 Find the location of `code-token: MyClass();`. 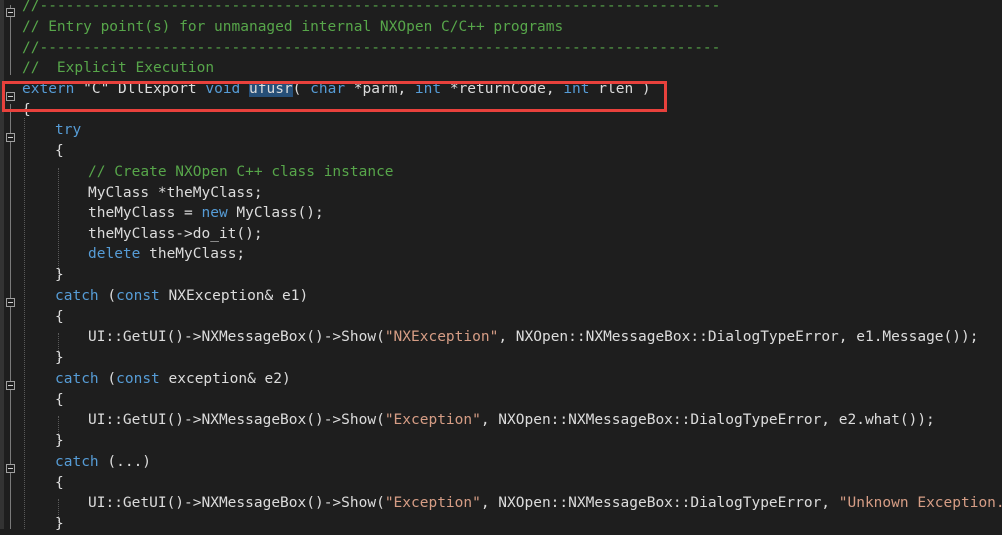

code-token: MyClass(); is located at coordinates (275, 213).